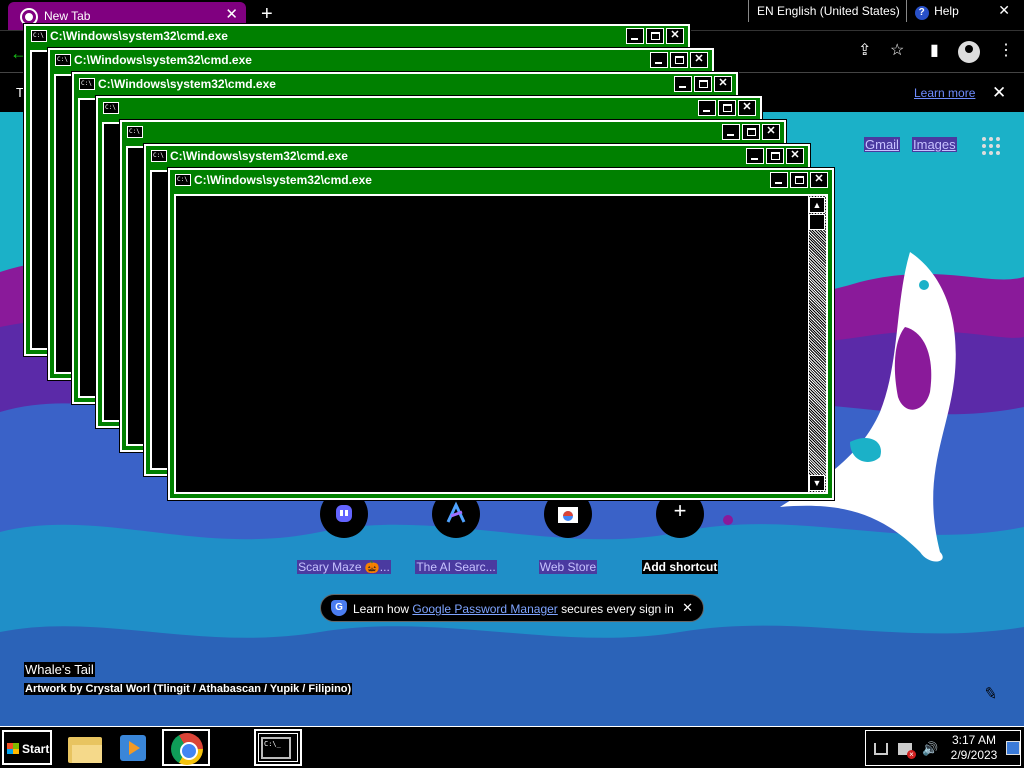 The image size is (1024, 768). I want to click on vertical-scrollbar: ▲▼, so click(817, 344).